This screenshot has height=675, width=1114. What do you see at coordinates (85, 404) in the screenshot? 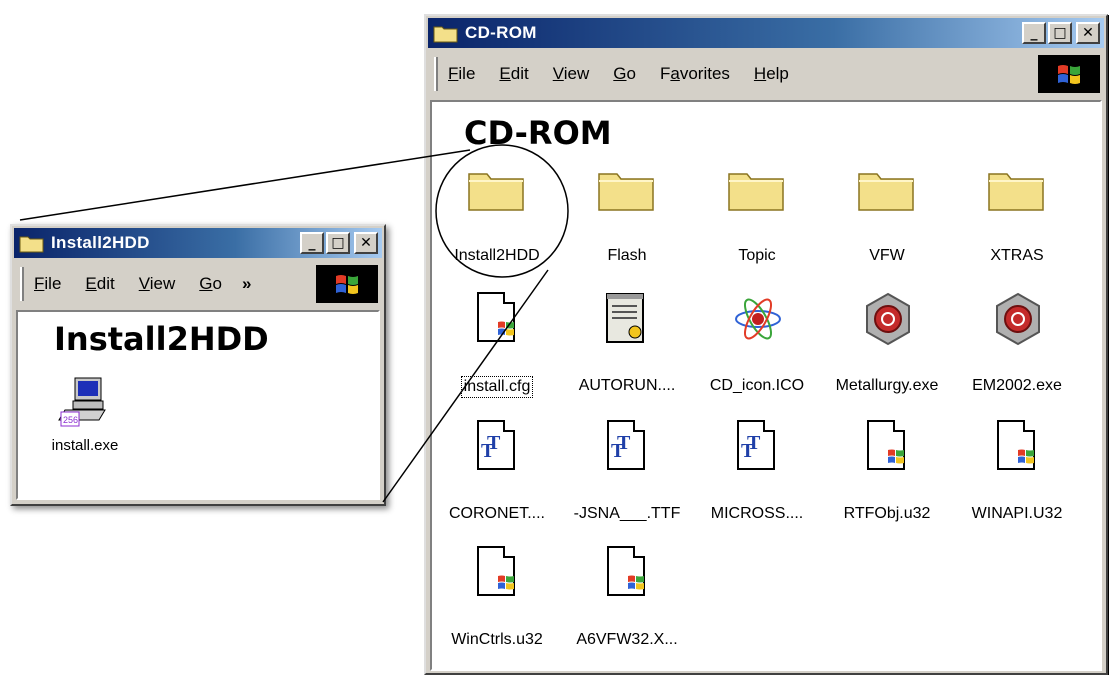
I see `installer-computer-icon: 256` at bounding box center [85, 404].